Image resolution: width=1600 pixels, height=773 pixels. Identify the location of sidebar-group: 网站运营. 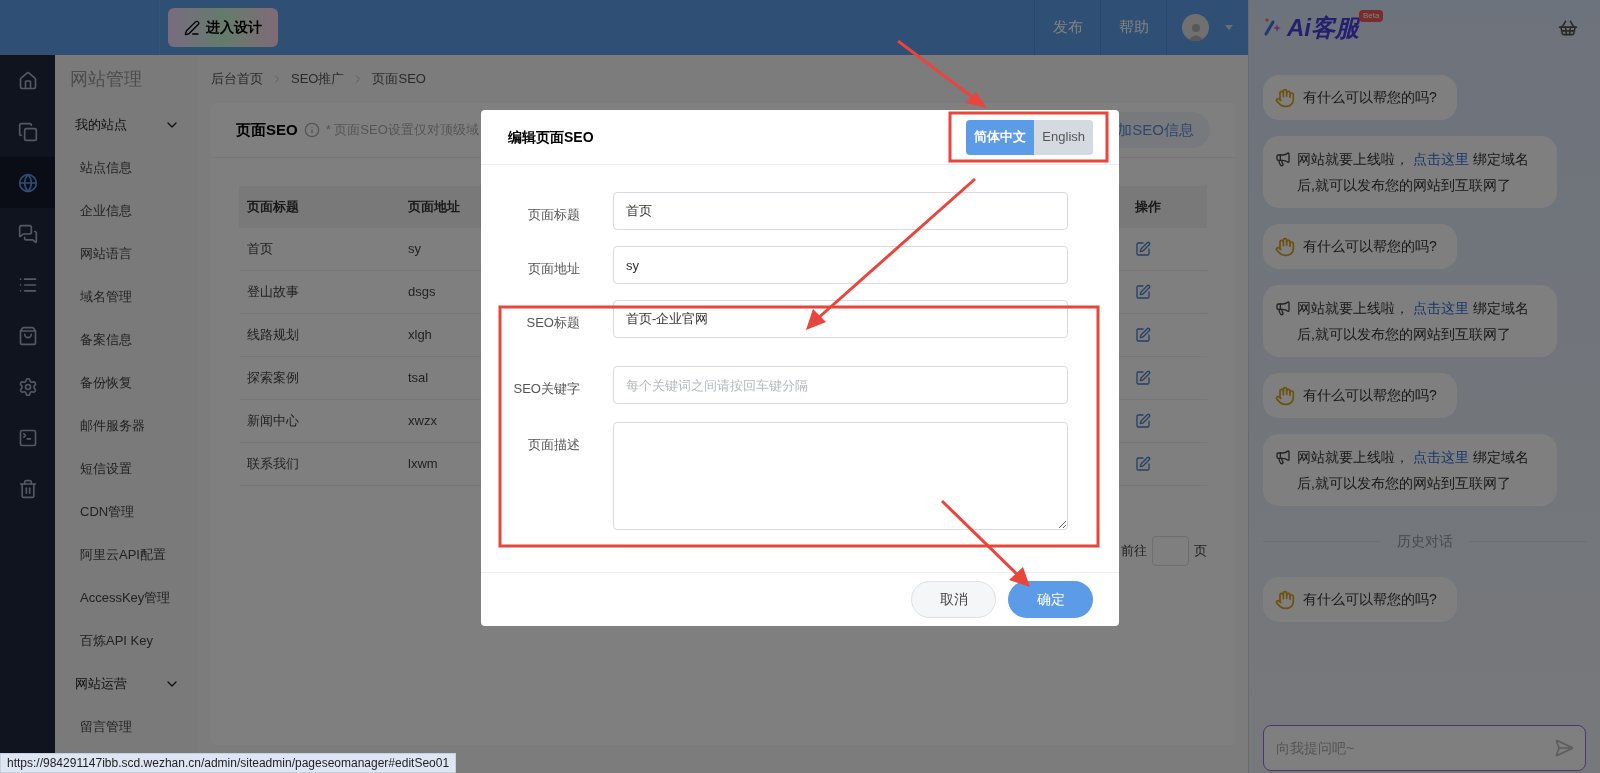
(134, 683).